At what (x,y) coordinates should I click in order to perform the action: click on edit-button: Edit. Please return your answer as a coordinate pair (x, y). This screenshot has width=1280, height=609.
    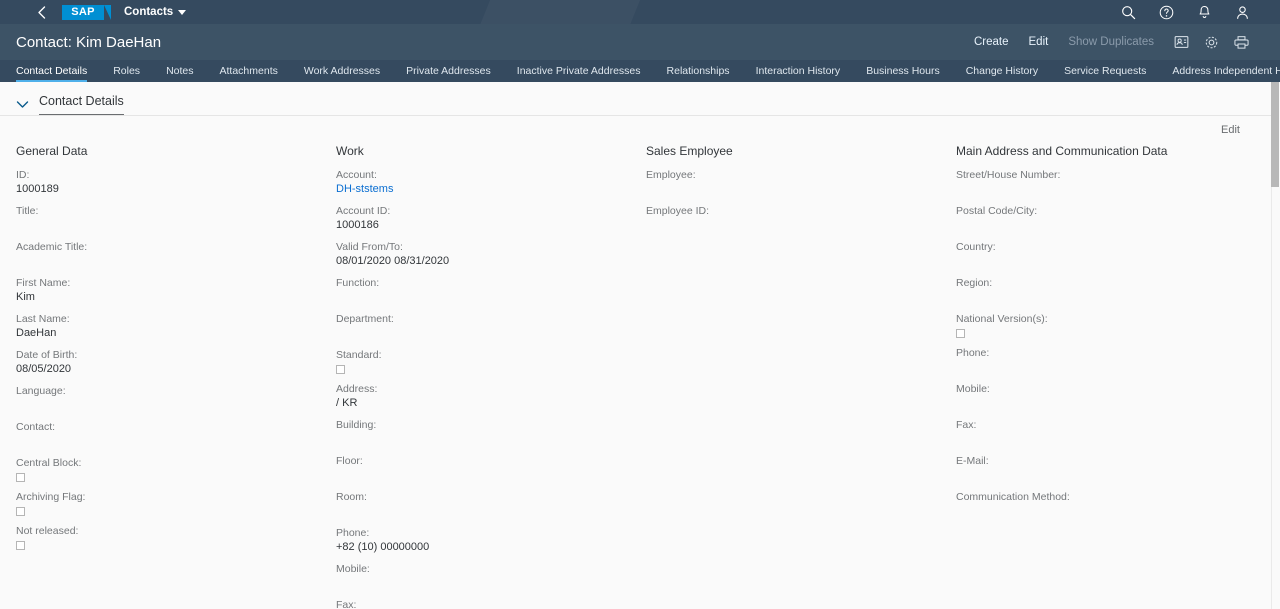
    Looking at the image, I should click on (1039, 42).